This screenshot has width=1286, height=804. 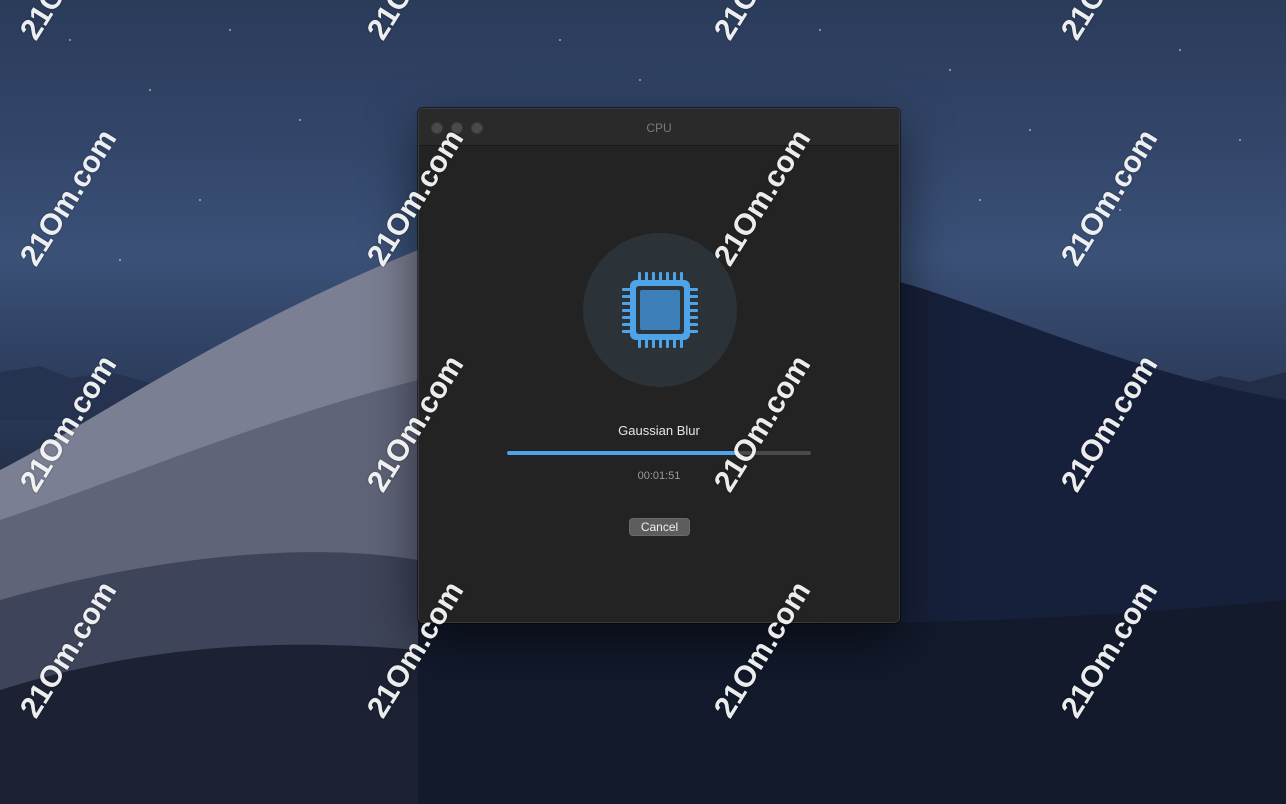 I want to click on task-name-label: Gaussian Blur, so click(x=659, y=430).